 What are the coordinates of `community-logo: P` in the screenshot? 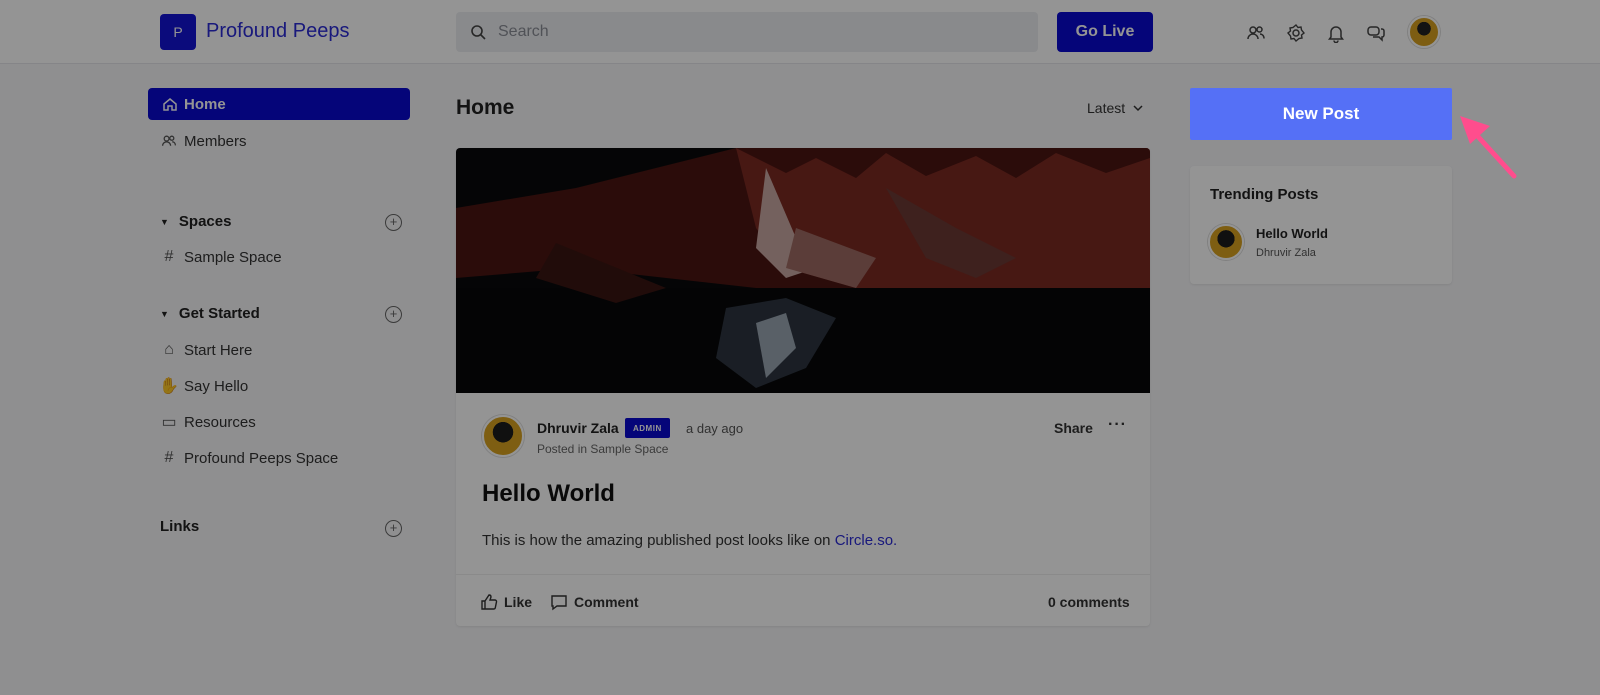 It's located at (178, 32).